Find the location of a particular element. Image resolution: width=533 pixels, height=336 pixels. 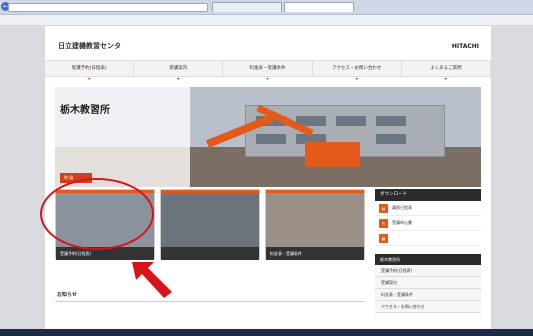

taskbar is located at coordinates (266, 332).